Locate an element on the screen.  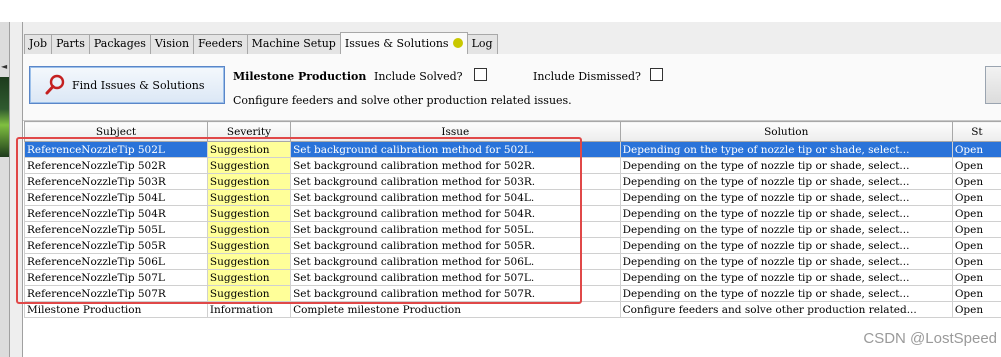
tab-feeders: Feeders is located at coordinates (220, 44).